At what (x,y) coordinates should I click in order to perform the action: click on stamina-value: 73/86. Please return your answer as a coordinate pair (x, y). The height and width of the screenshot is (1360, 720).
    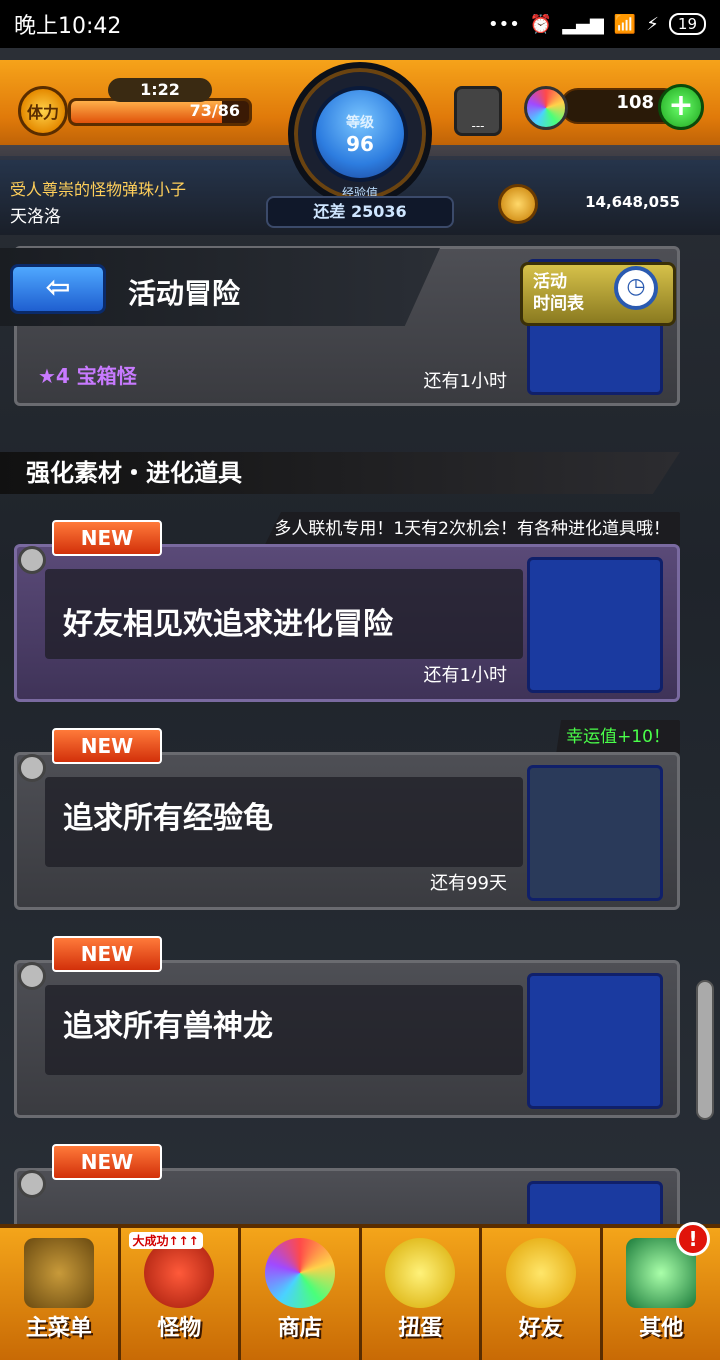
    Looking at the image, I should click on (214, 110).